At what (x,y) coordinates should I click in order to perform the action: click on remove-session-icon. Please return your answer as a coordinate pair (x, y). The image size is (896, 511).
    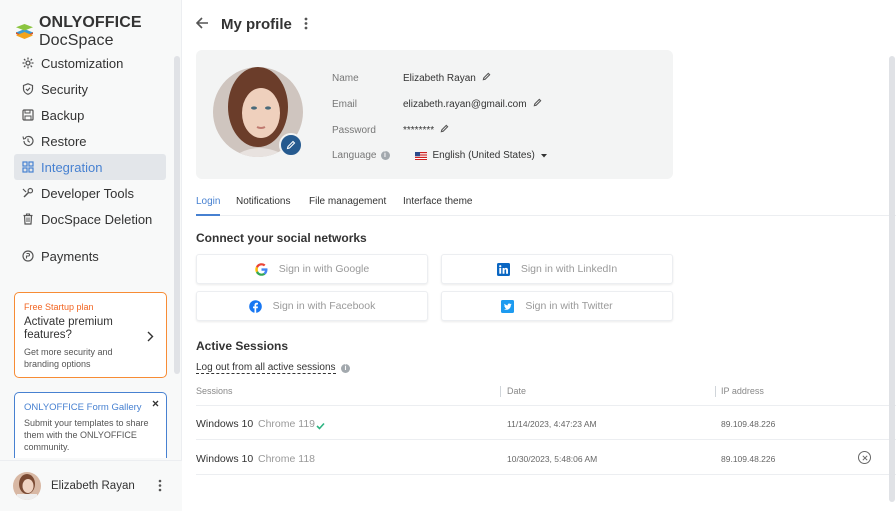
    Looking at the image, I should click on (864, 457).